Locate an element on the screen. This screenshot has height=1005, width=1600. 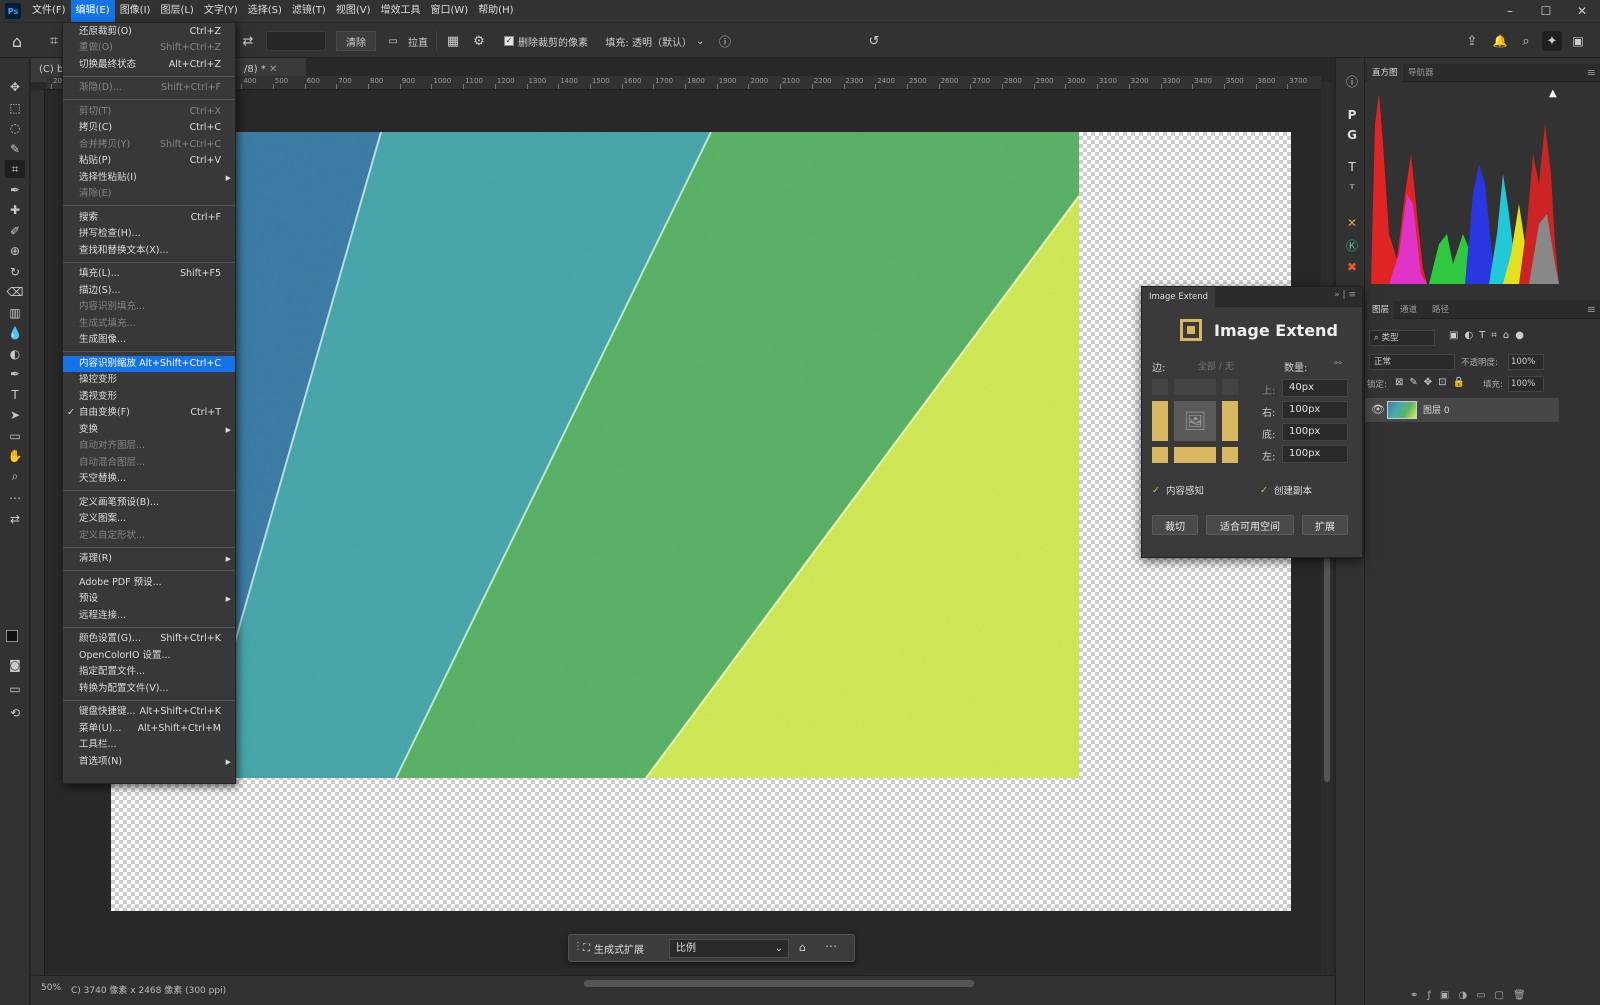
info-icon: ⓘ is located at coordinates (725, 41).